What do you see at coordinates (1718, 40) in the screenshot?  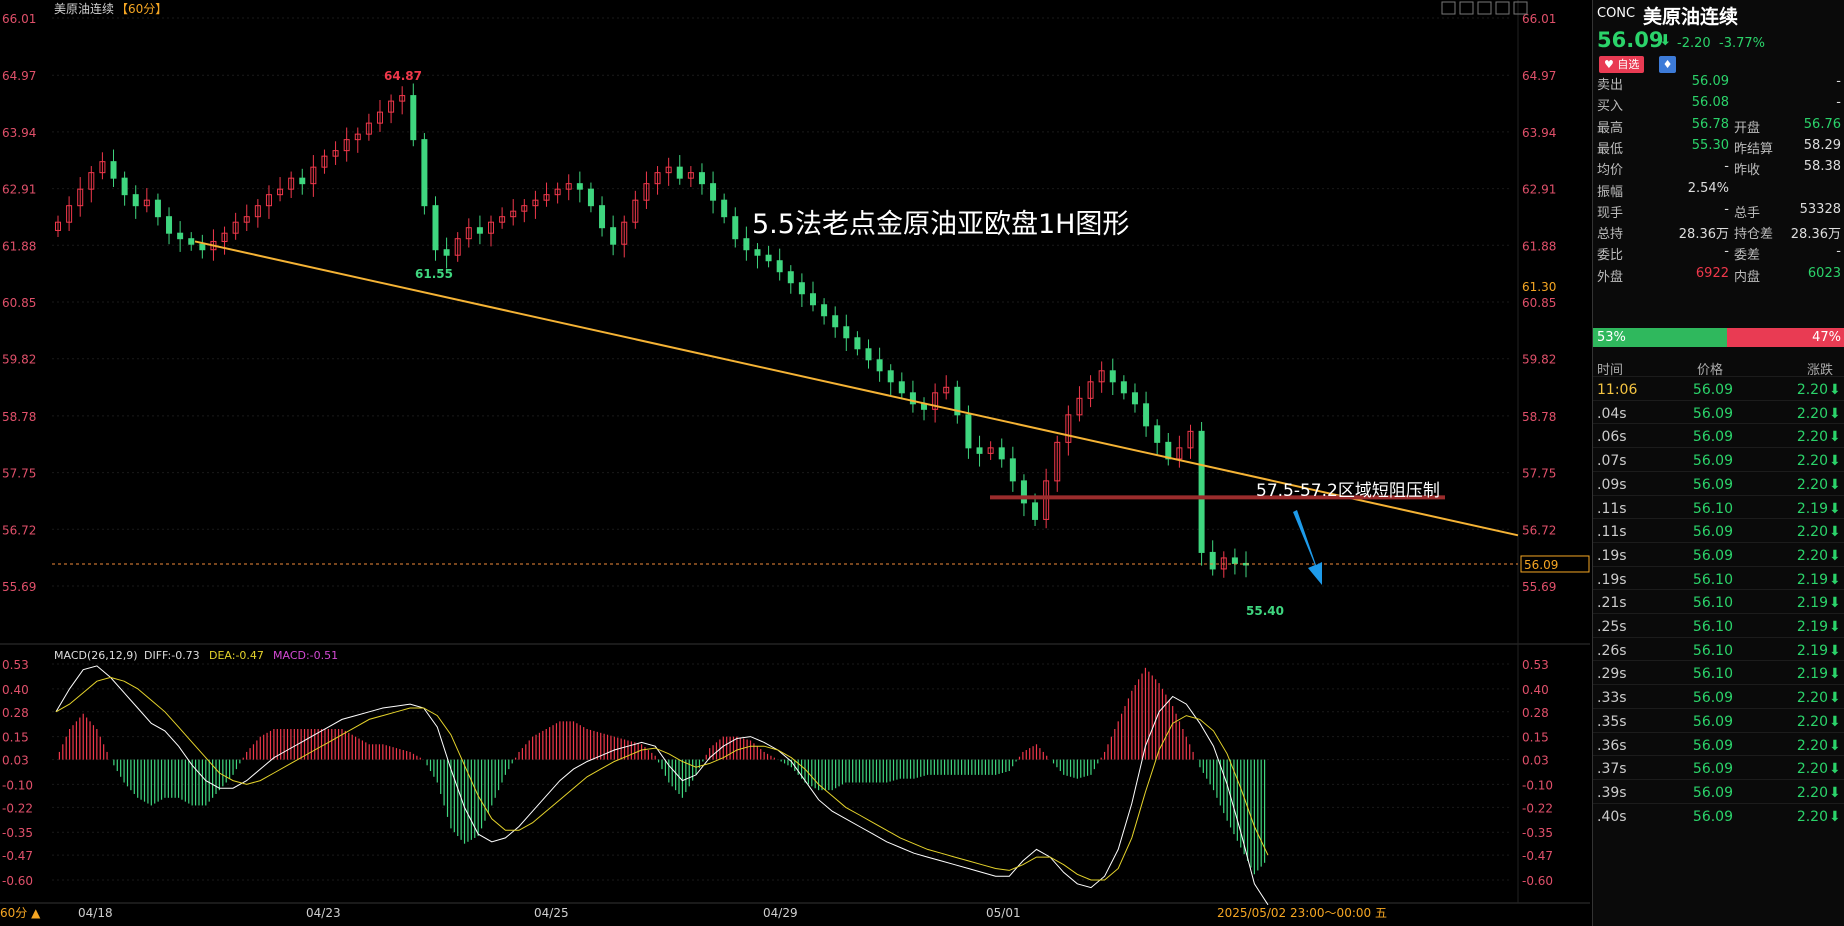 I see `quote-header: CONC 美原油连续 56.09 ⬇ -2.20 -3.77% ♥ 自选 ♦` at bounding box center [1718, 40].